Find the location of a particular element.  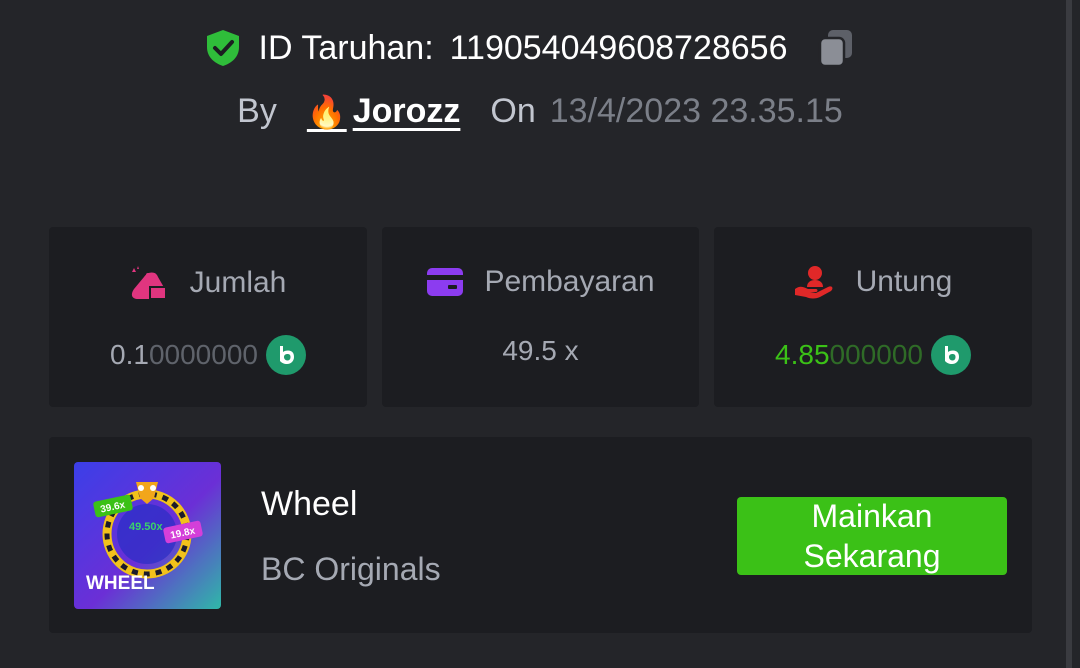

bet-id-row: ID Taruhan: 119054049608728656 is located at coordinates (530, 48).